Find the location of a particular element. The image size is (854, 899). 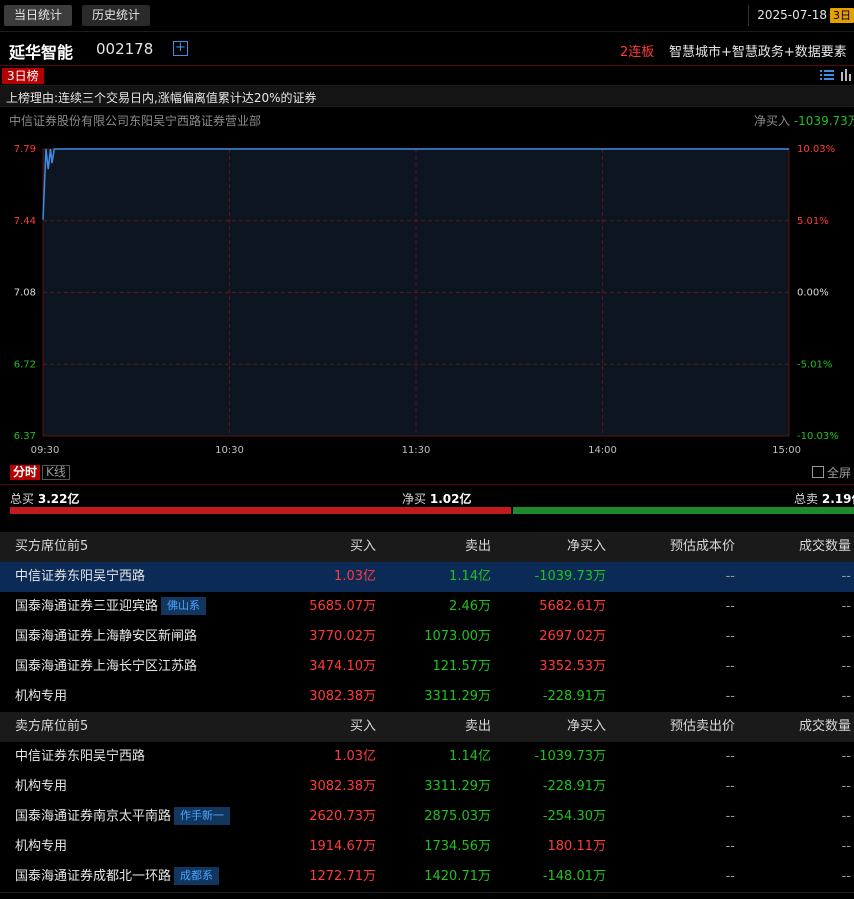

date-selector: 2025-07-18 3日 is located at coordinates (801, 15).